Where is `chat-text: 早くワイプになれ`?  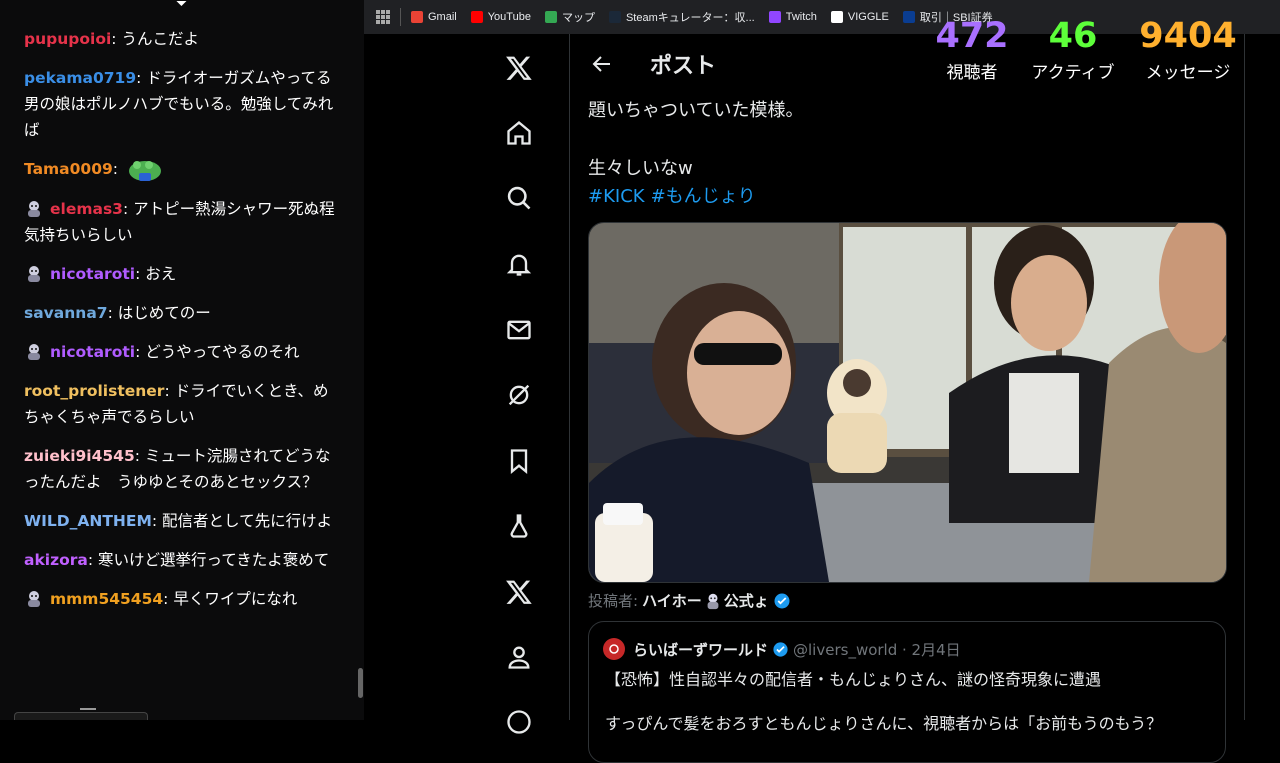 chat-text: 早くワイプになれ is located at coordinates (235, 599).